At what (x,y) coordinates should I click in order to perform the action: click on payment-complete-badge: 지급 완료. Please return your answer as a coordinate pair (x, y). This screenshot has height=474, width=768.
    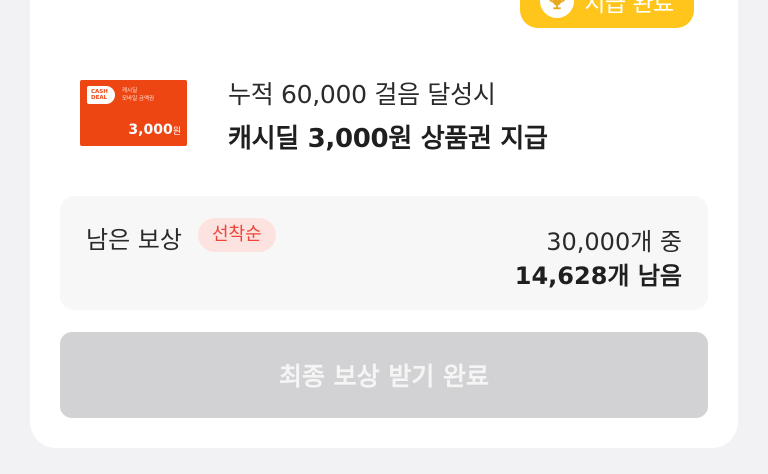
    Looking at the image, I should click on (607, 14).